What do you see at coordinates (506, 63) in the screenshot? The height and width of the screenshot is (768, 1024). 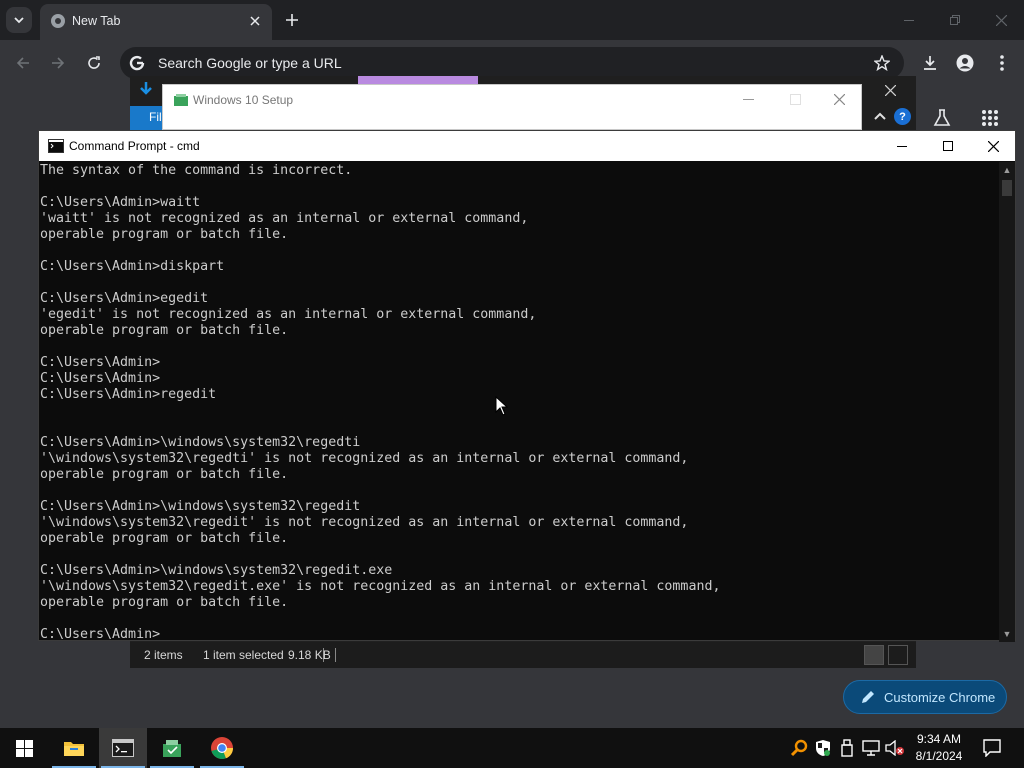 I see `omnibox-input` at bounding box center [506, 63].